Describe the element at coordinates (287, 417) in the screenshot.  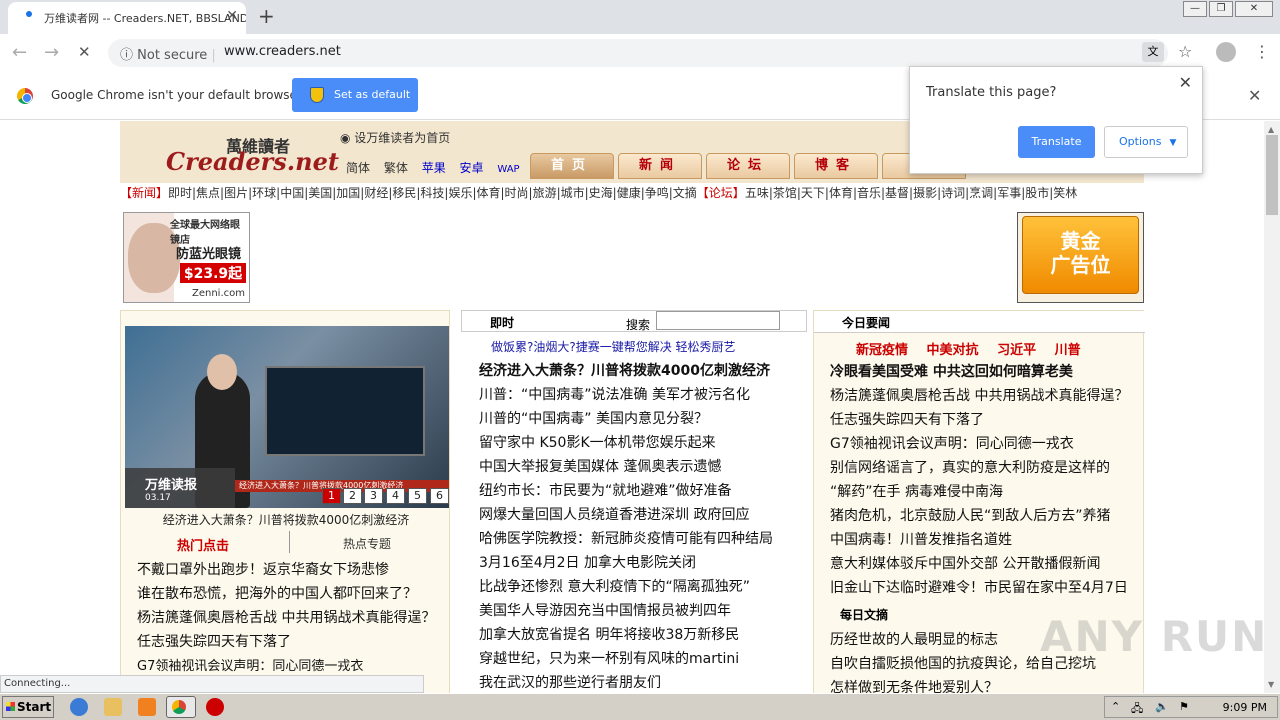
I see `video-player: 万维读报 03.17 经济进入大萧条？川普将拨款4000亿刺激经济` at that location.